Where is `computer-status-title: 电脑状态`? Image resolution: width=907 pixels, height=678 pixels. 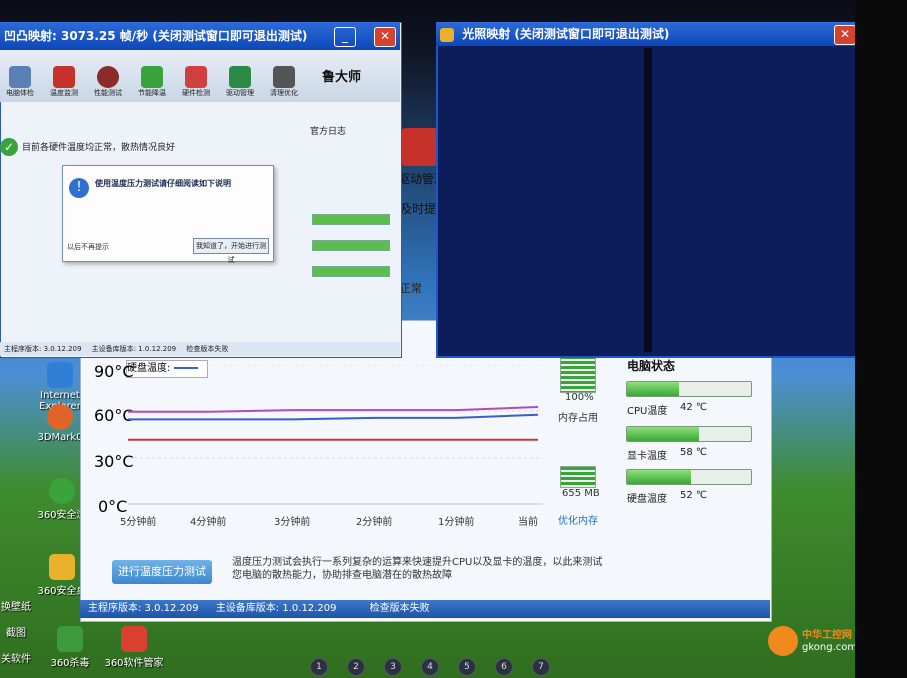
computer-status-title: 电脑状态 is located at coordinates (651, 366).